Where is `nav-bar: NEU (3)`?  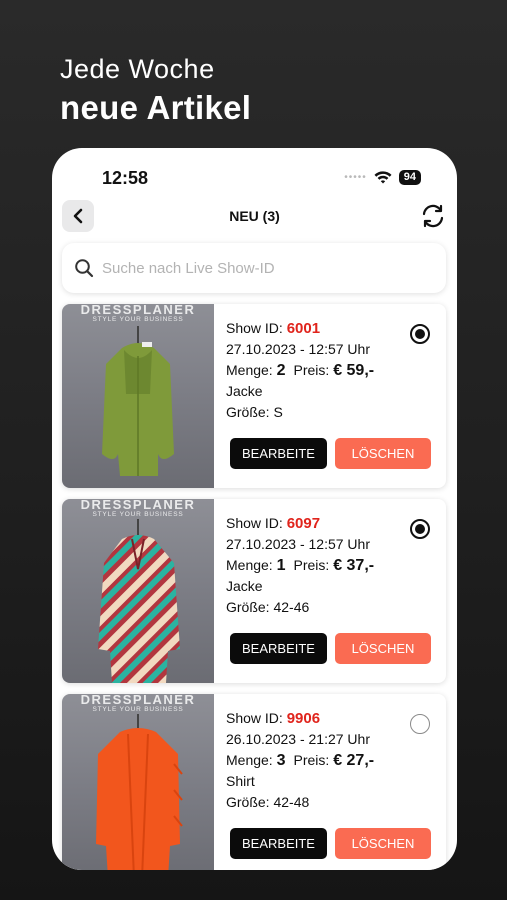 nav-bar: NEU (3) is located at coordinates (254, 216).